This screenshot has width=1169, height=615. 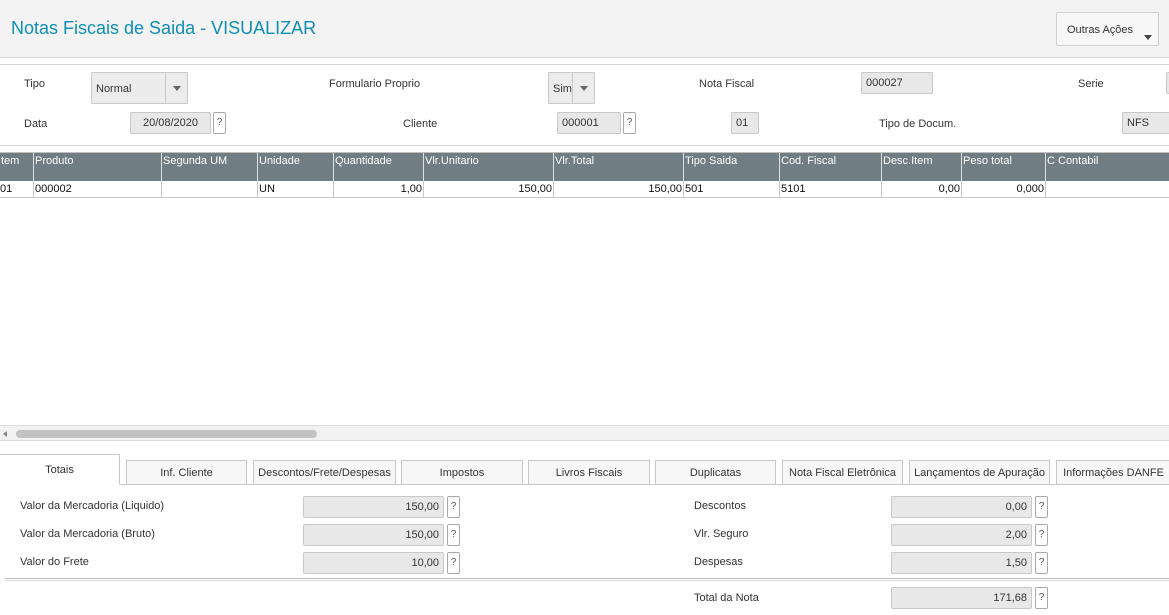 I want to click on merc-bruto-field: 150,00, so click(x=373, y=535).